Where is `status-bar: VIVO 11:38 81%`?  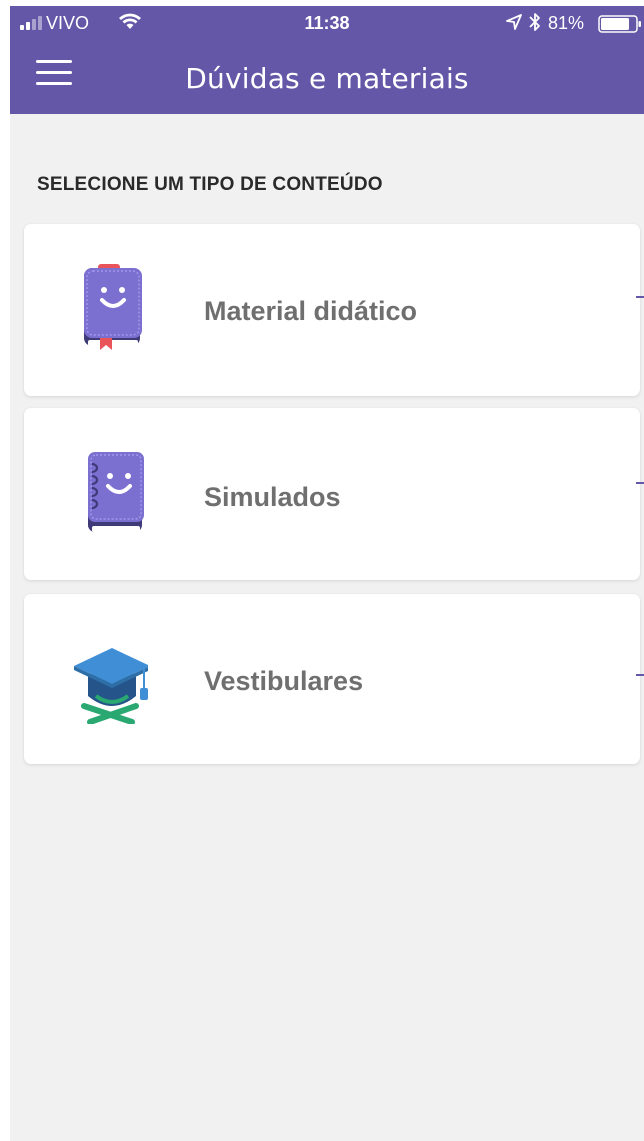 status-bar: VIVO 11:38 81% is located at coordinates (327, 23).